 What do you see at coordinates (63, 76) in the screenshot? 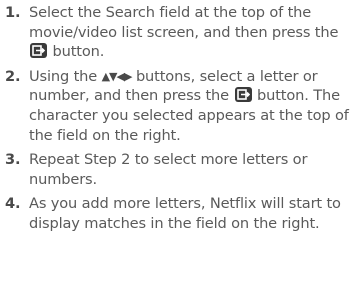
I see `step-text: Using the` at bounding box center [63, 76].